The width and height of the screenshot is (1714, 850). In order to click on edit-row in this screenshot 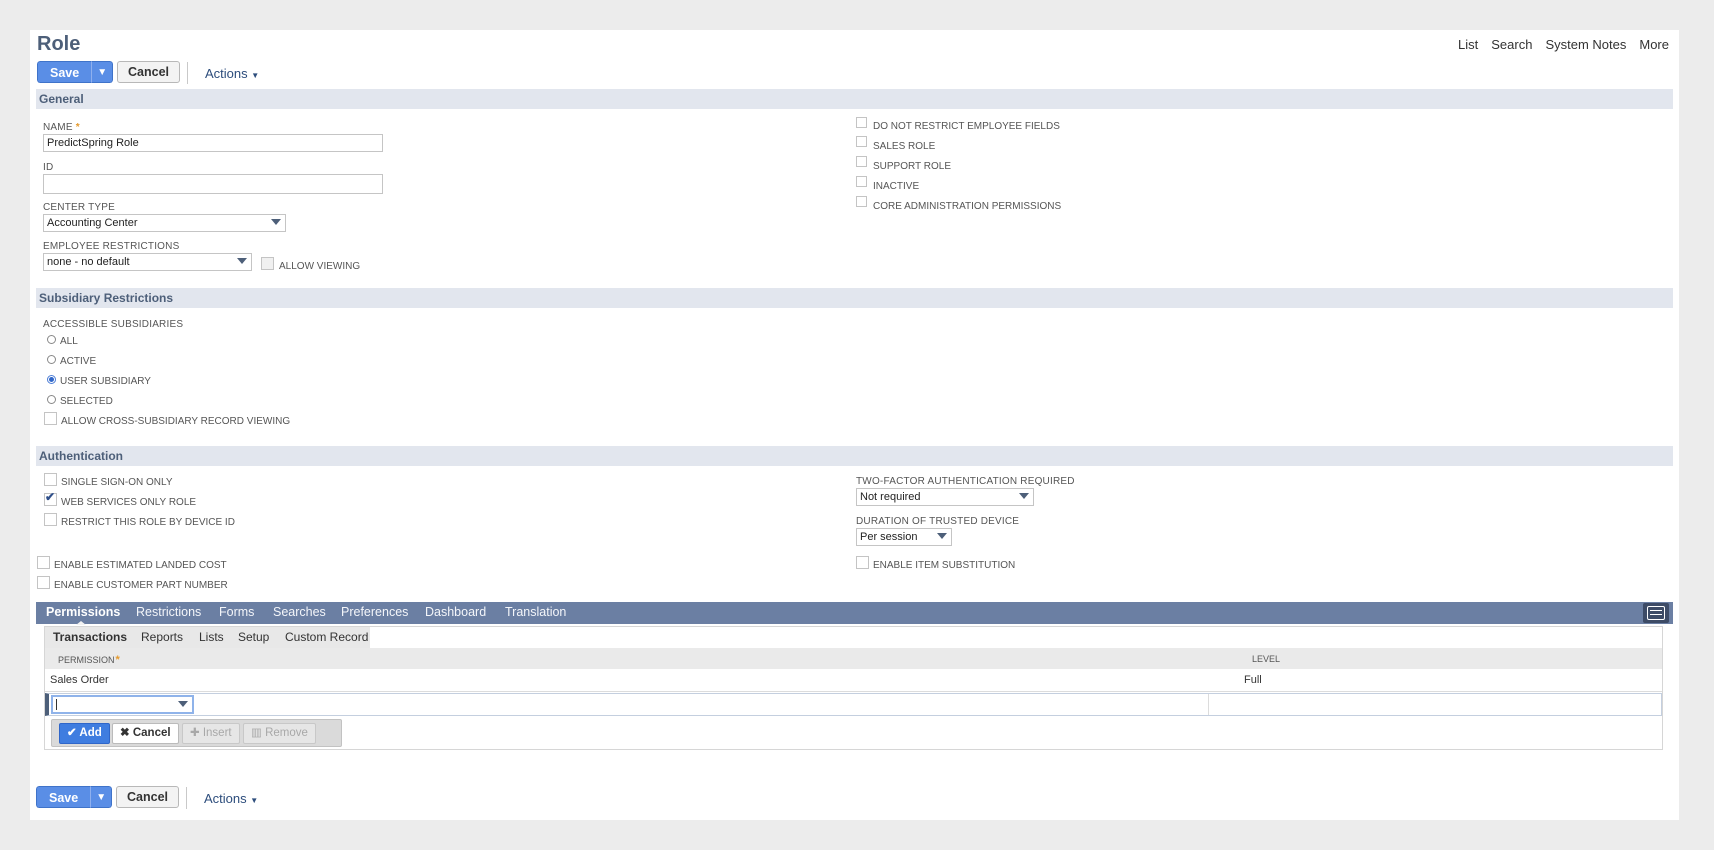, I will do `click(853, 704)`.